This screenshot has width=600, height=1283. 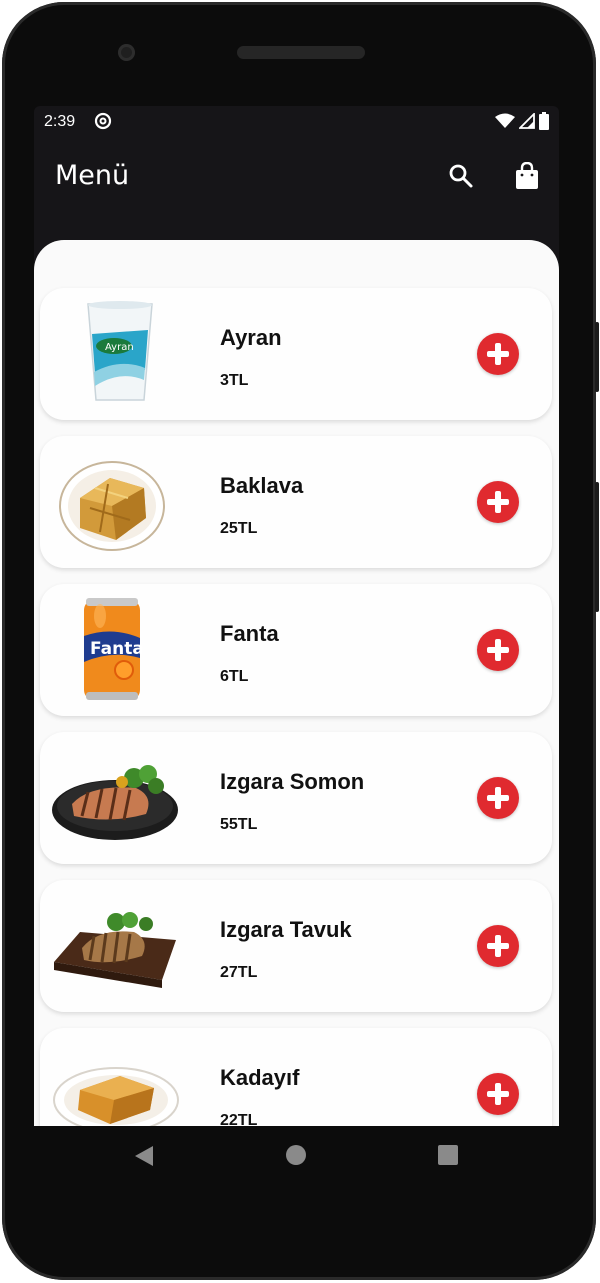 I want to click on svg-text: Ayran, so click(x=119, y=347).